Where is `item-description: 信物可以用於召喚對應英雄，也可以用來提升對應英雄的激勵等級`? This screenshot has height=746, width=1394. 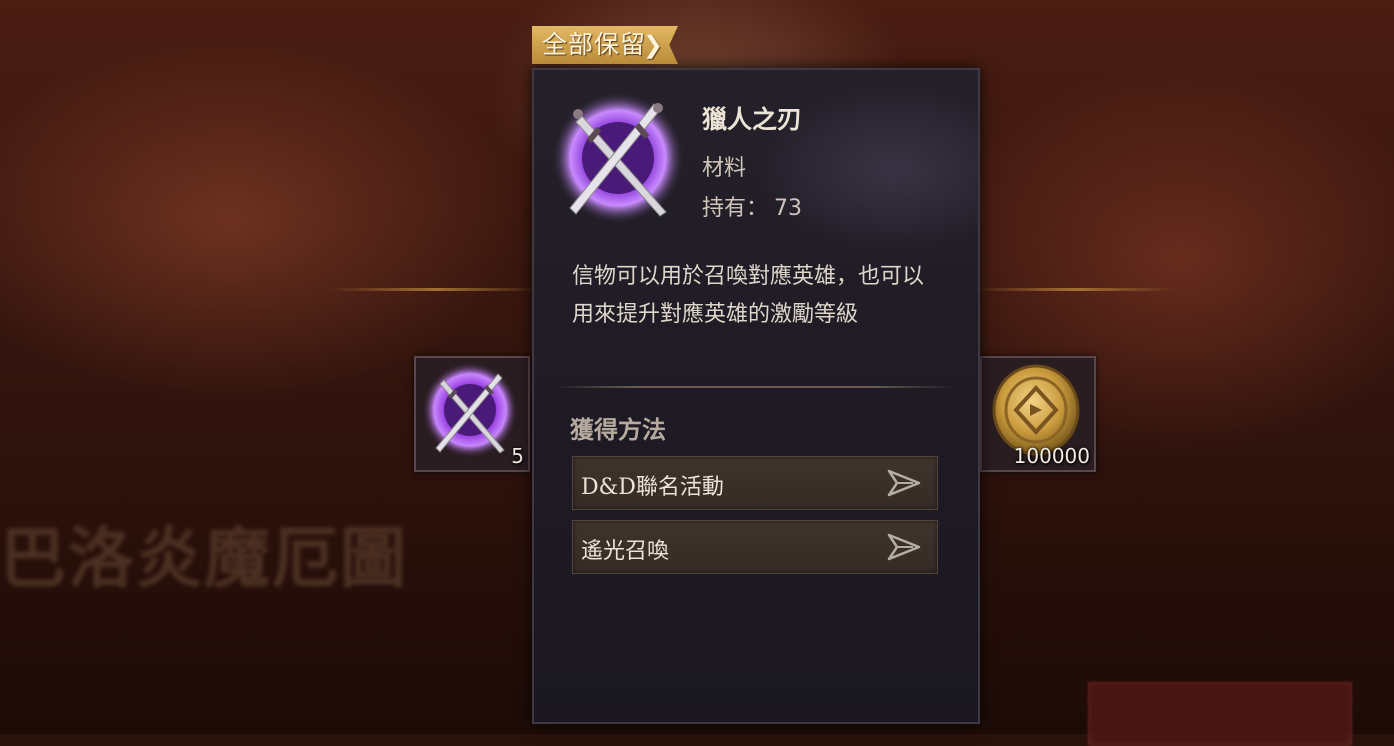
item-description: 信物可以用於召喚對應英雄，也可以用來提升對應英雄的激勵等級 is located at coordinates (748, 295).